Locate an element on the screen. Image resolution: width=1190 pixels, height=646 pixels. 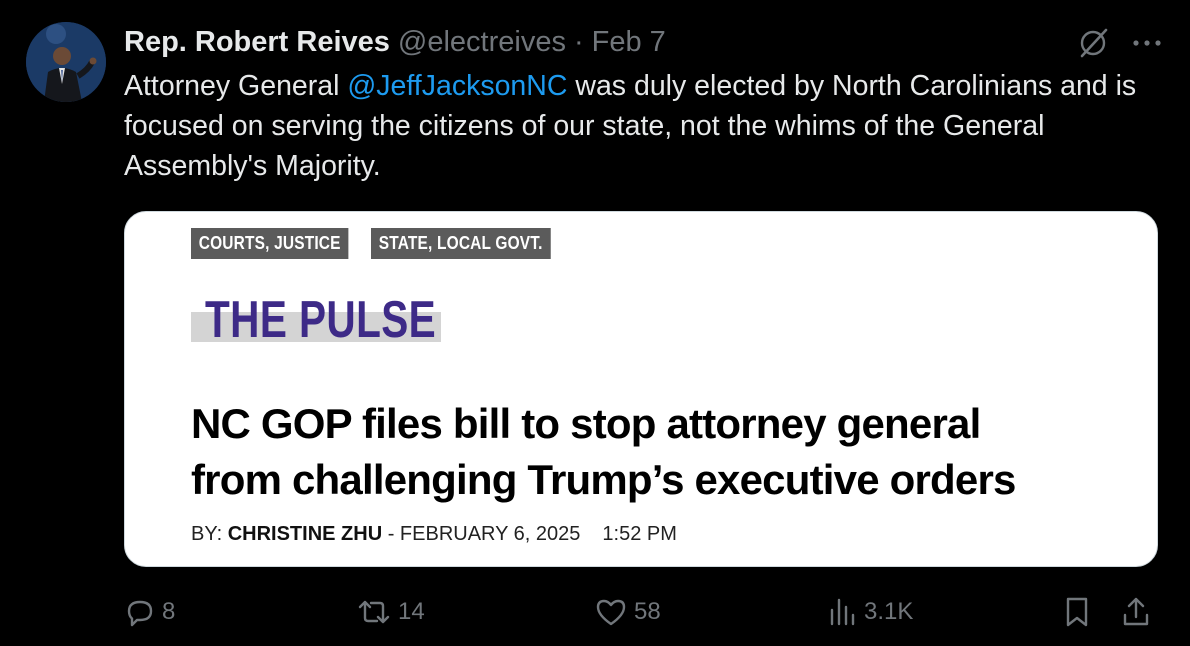
tweet-date: Feb 7 is located at coordinates (629, 42).